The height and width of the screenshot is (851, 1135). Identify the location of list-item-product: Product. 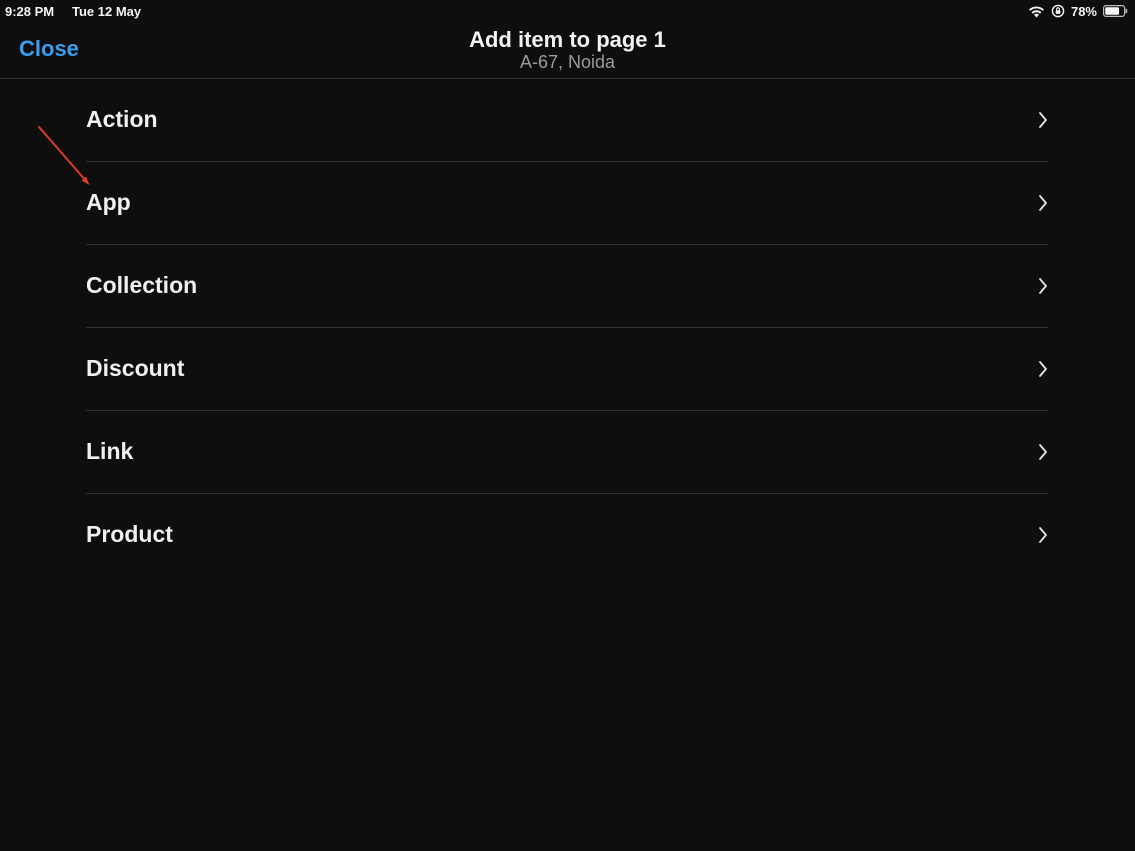
(567, 535).